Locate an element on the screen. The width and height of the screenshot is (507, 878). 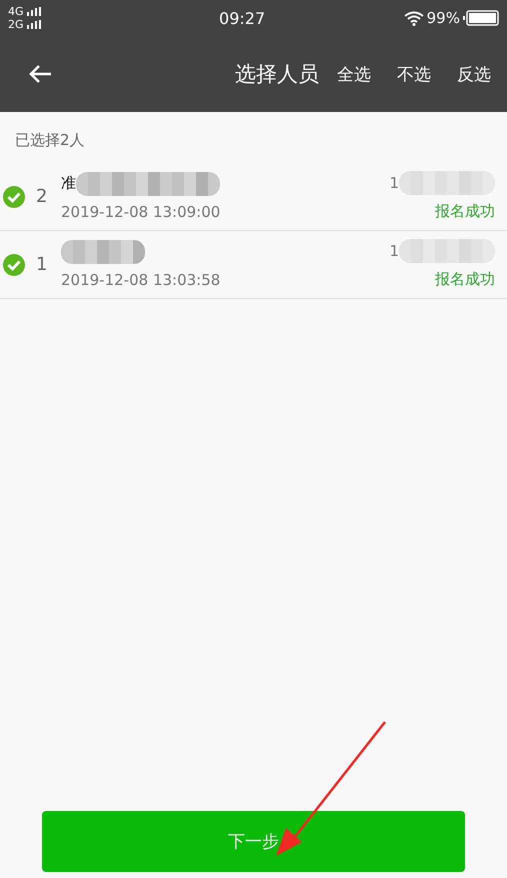
page-title: 选择人员 is located at coordinates (277, 74).